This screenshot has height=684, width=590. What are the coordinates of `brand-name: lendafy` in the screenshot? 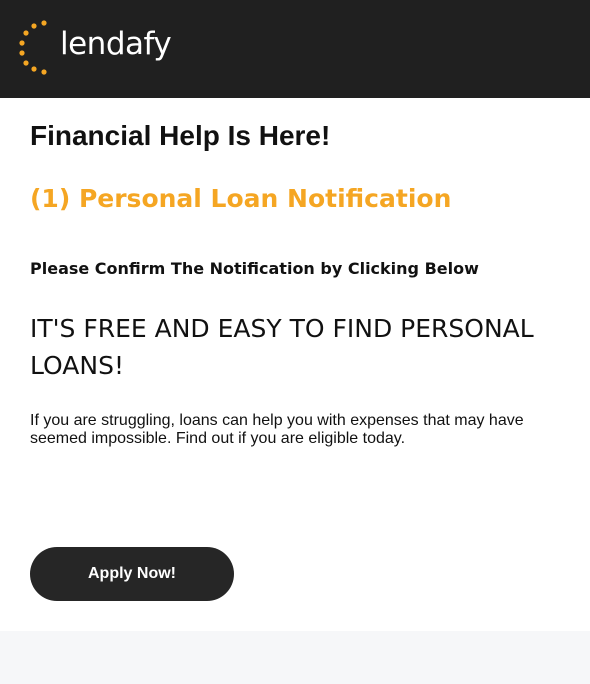 It's located at (116, 44).